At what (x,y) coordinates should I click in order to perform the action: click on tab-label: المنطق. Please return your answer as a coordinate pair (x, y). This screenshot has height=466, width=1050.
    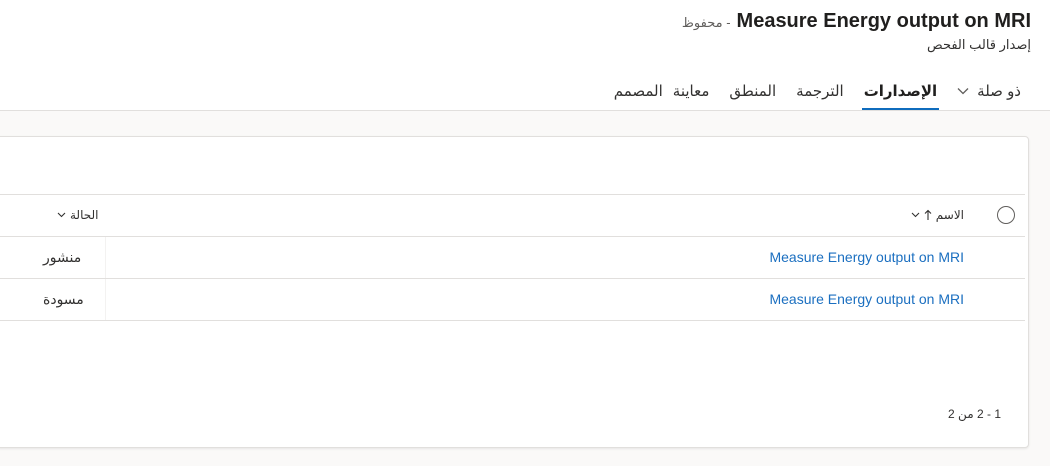
    Looking at the image, I should click on (753, 91).